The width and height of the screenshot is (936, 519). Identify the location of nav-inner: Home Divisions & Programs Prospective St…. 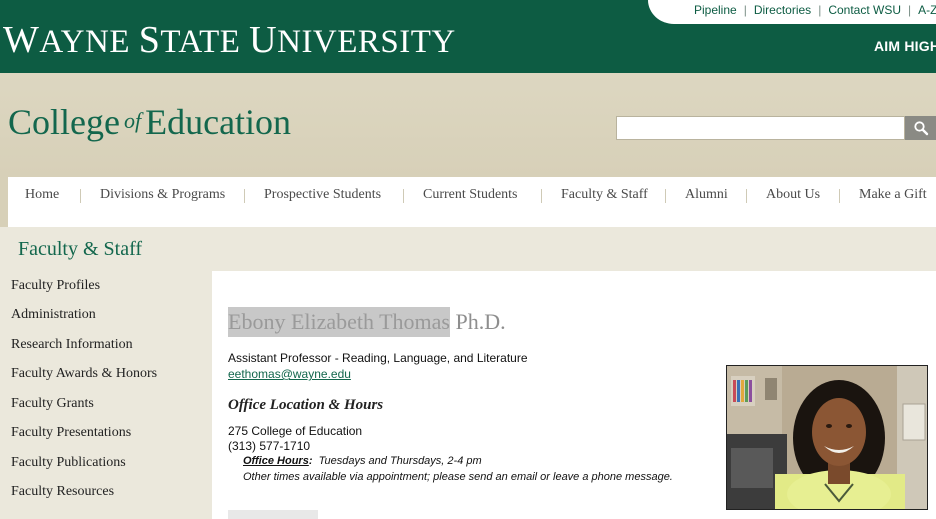
(472, 202).